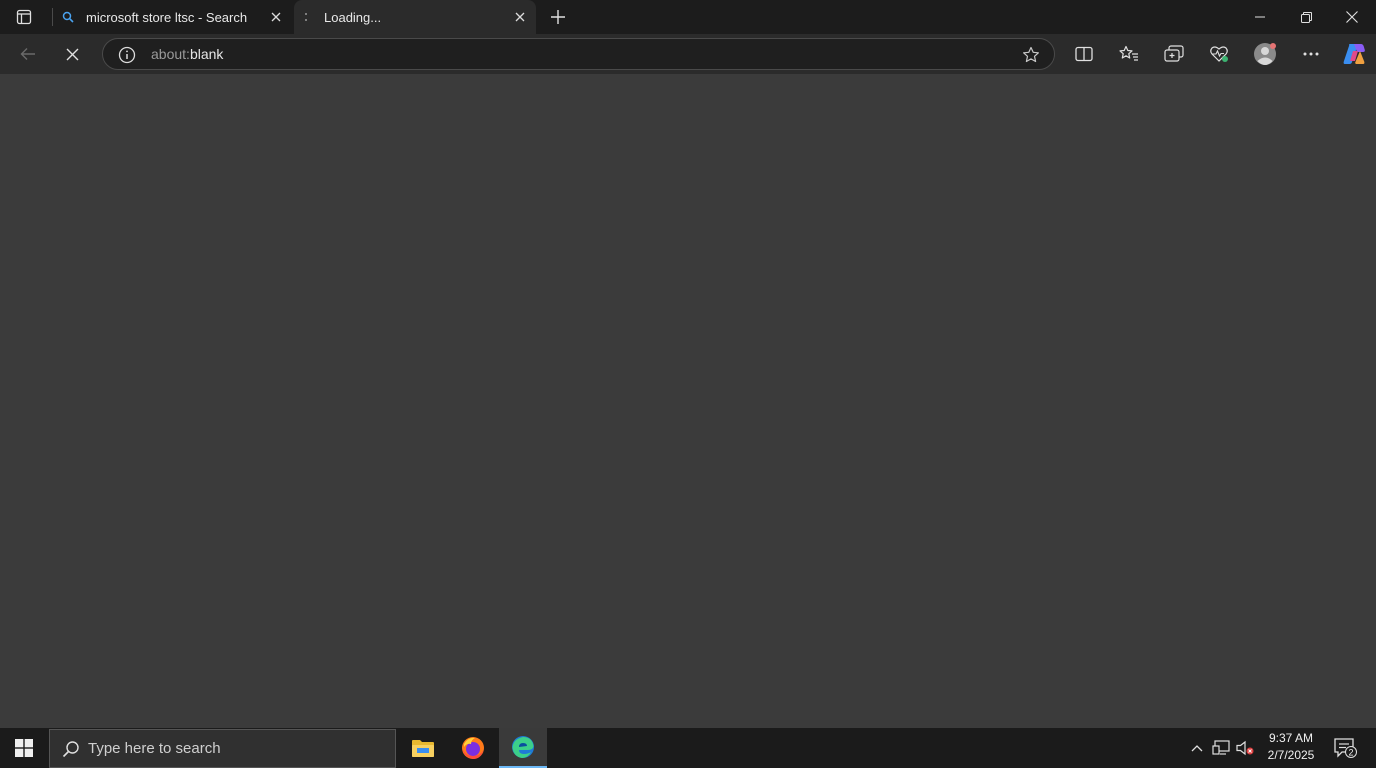  I want to click on loading-spinner-icon, so click(306, 17).